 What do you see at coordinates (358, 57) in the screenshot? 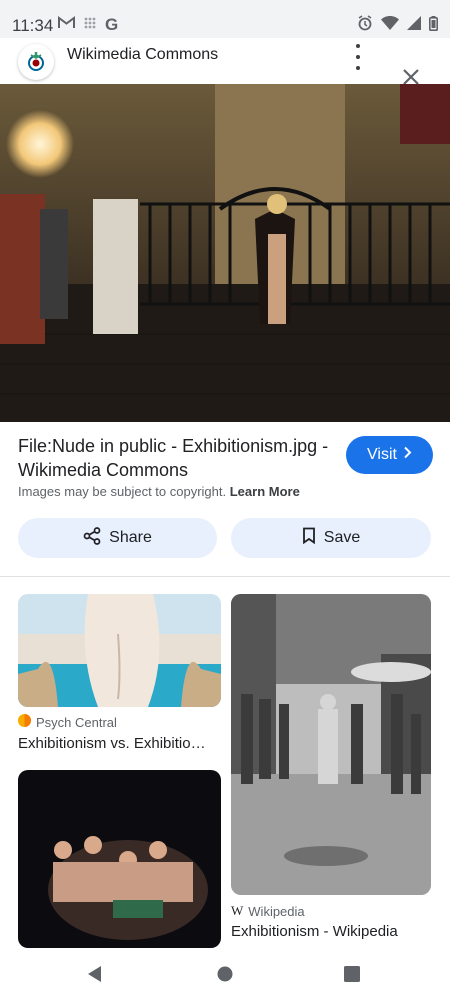
I see `more-options-button` at bounding box center [358, 57].